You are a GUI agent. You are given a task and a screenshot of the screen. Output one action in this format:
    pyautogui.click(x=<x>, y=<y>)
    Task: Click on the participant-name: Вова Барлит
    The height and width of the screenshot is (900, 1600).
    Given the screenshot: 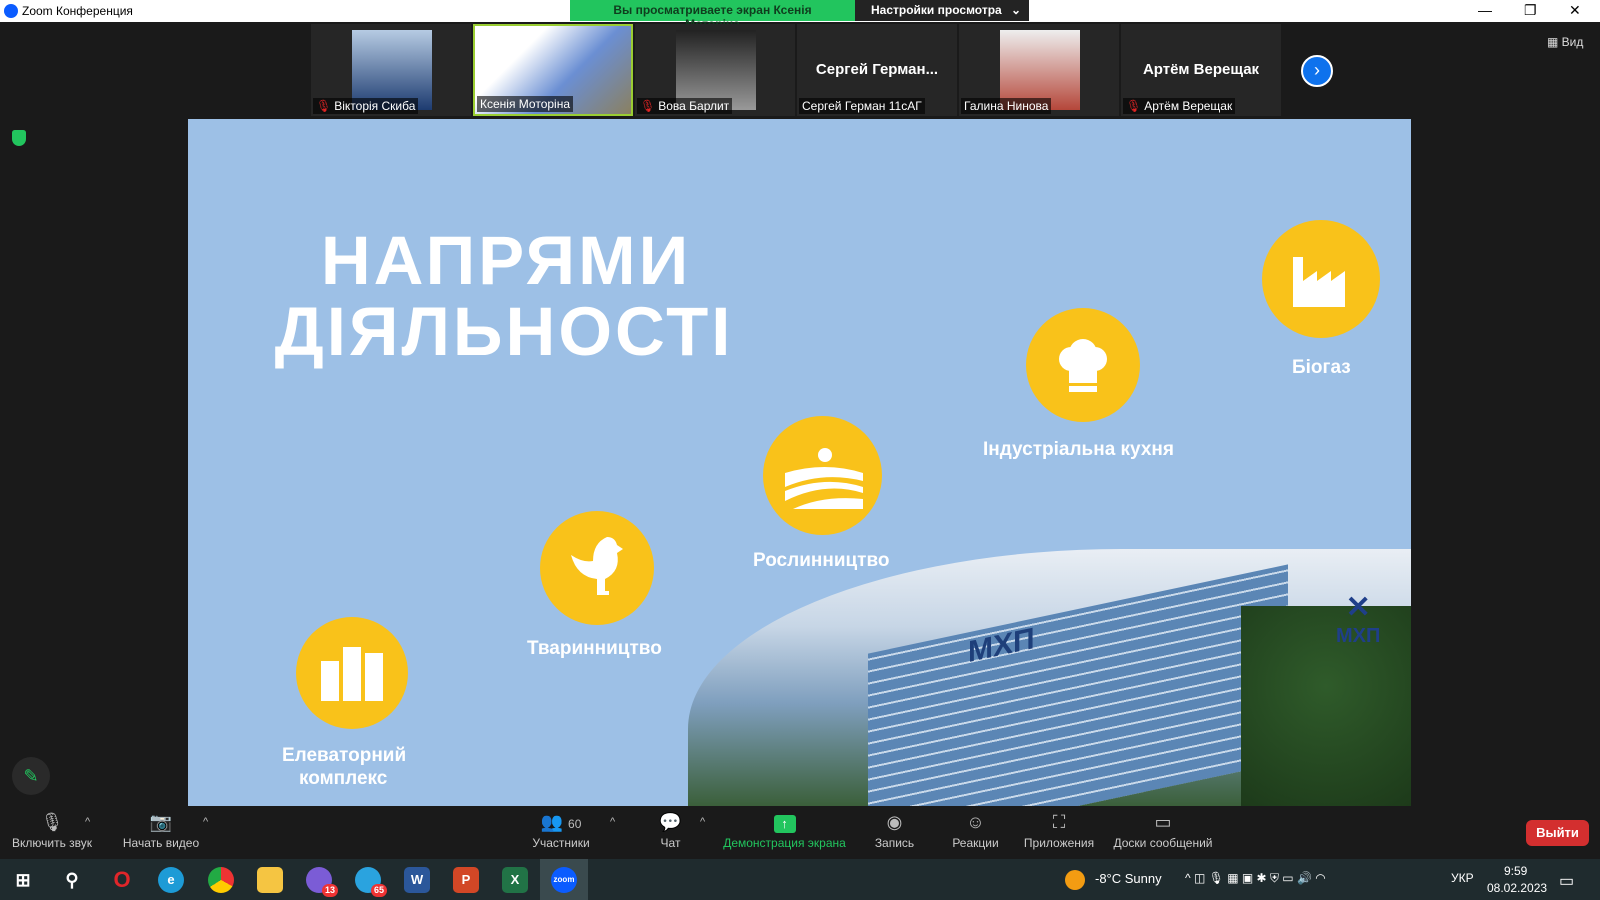 What is the action you would take?
    pyautogui.click(x=694, y=106)
    